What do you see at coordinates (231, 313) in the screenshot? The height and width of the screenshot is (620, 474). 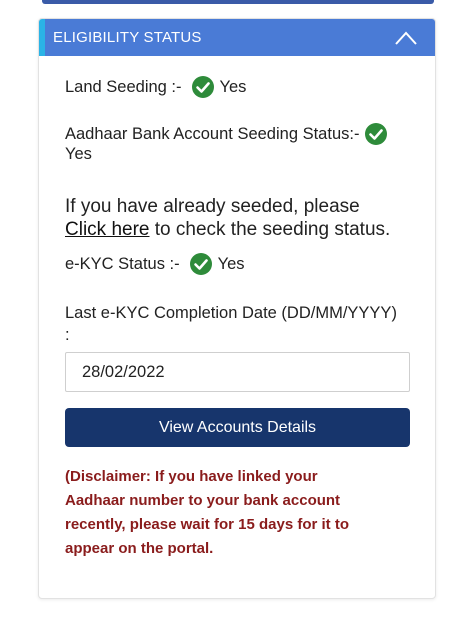 I see `completion-date-label: Last e-KYC Completion Date (DD/MM/YYYY)` at bounding box center [231, 313].